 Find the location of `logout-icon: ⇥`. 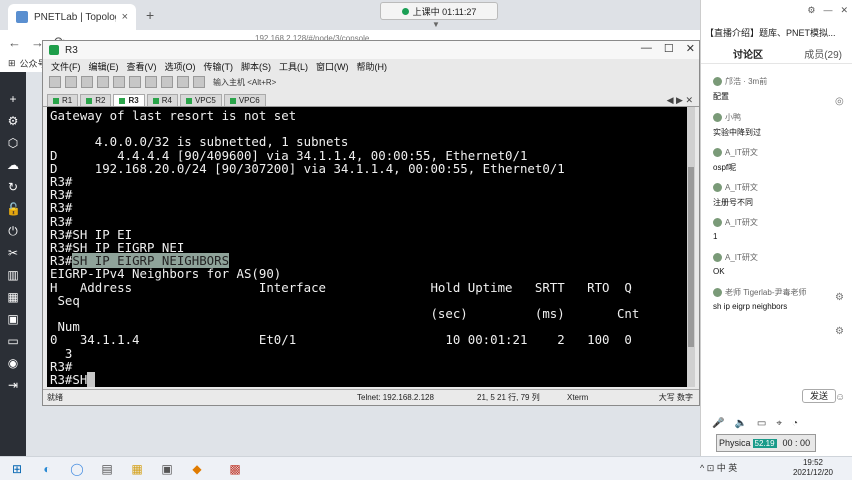

logout-icon: ⇥ is located at coordinates (13, 385).